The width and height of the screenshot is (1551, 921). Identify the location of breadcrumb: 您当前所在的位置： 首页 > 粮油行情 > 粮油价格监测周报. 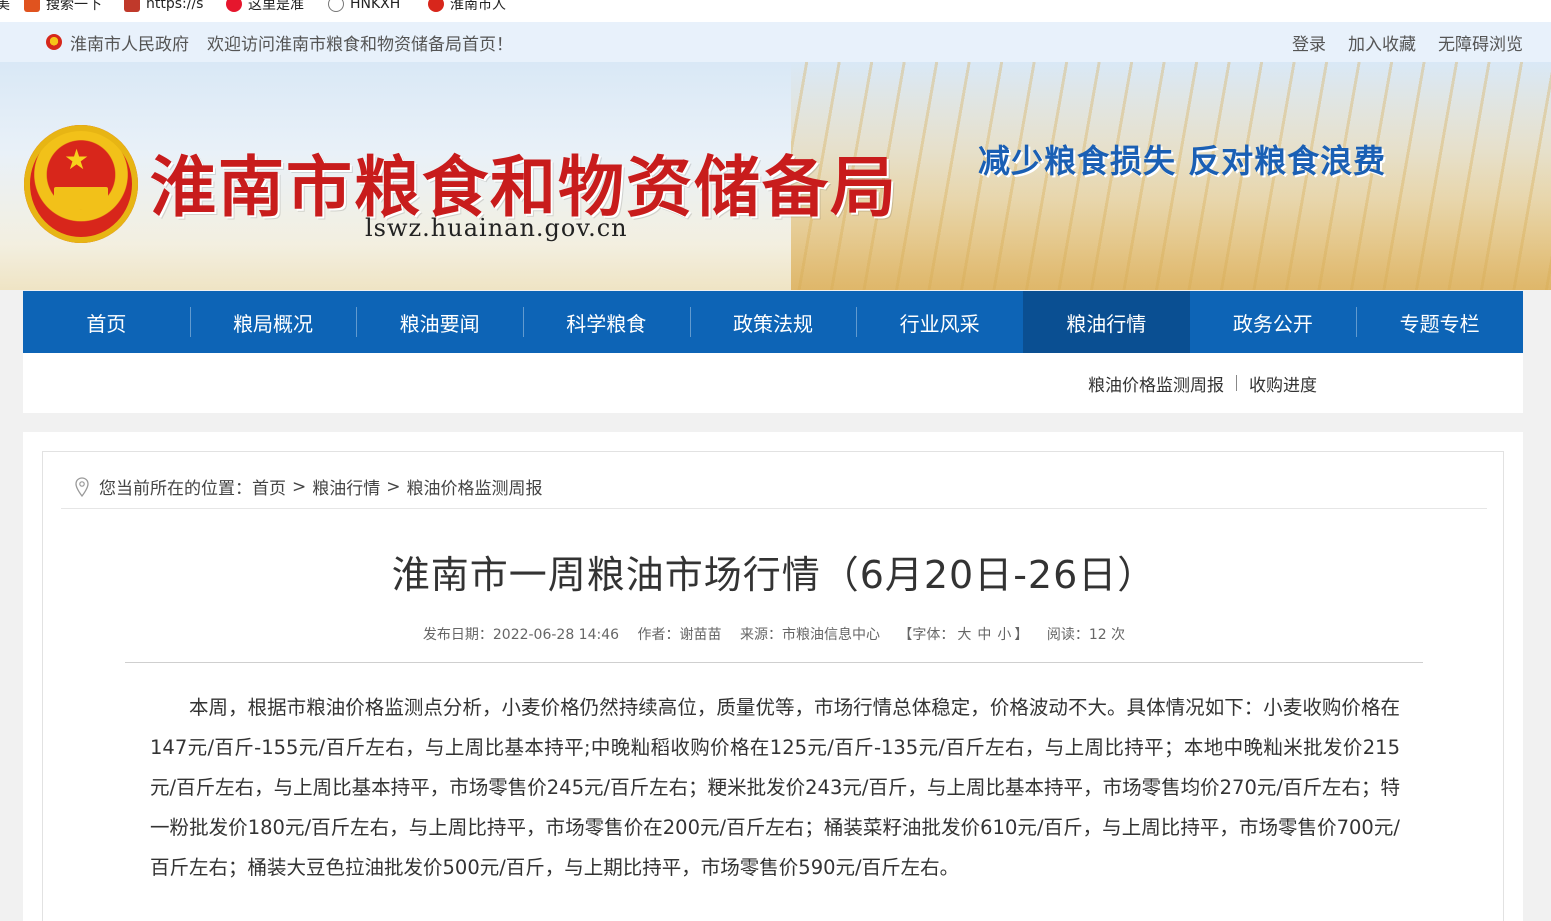
(309, 486).